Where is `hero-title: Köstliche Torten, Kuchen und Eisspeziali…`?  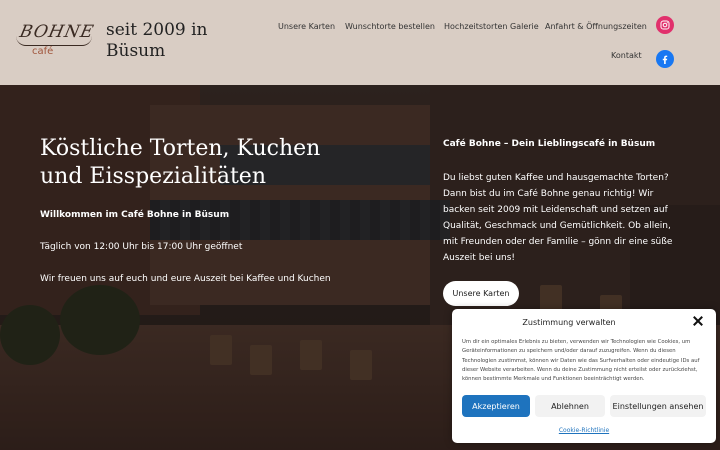 hero-title: Köstliche Torten, Kuchen und Eisspeziali… is located at coordinates (180, 162).